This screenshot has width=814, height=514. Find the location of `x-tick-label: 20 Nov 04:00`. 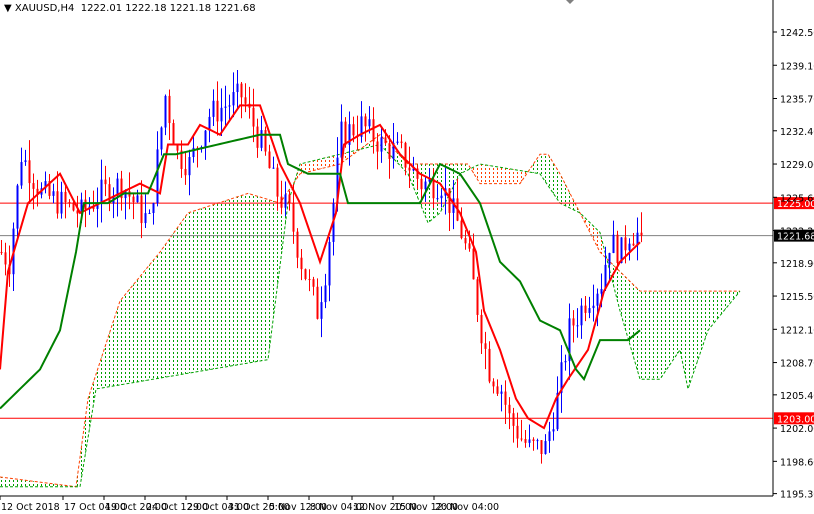

x-tick-label: 20 Nov 04:00 is located at coordinates (467, 507).